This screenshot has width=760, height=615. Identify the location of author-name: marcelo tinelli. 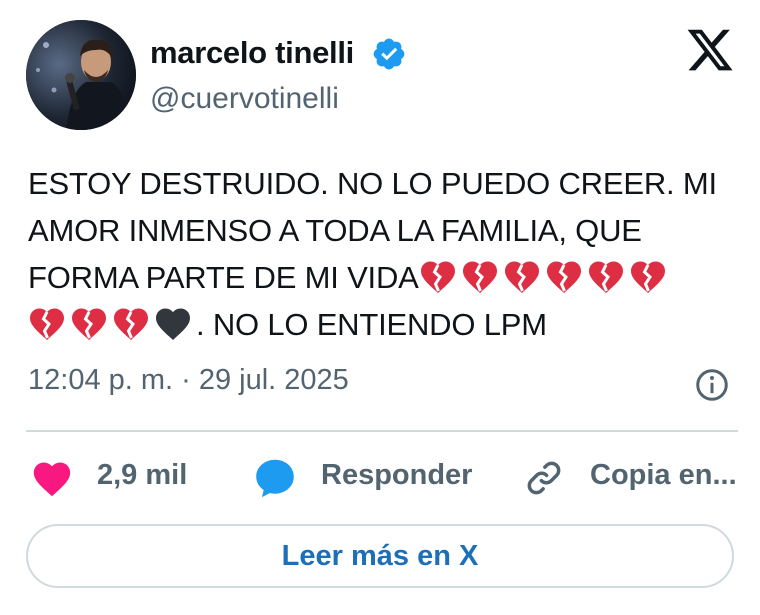
(252, 53).